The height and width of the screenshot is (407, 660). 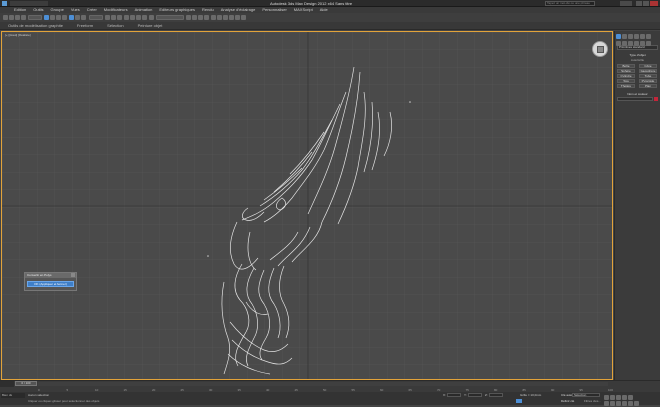 I want to click on selection-mode-dropdown: Sélection, so click(x=586, y=395).